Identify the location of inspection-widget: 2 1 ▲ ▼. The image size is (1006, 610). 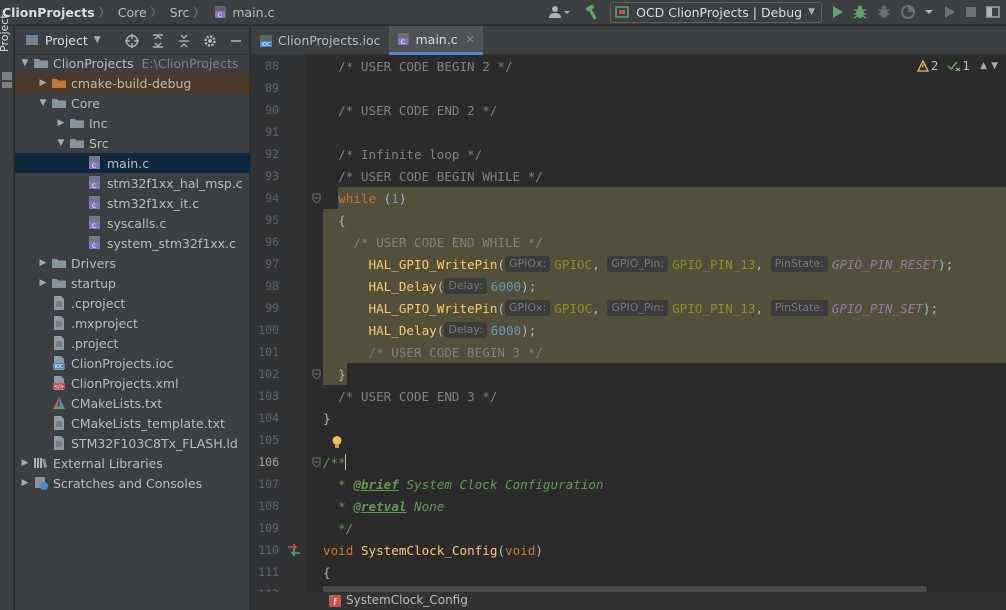
(958, 66).